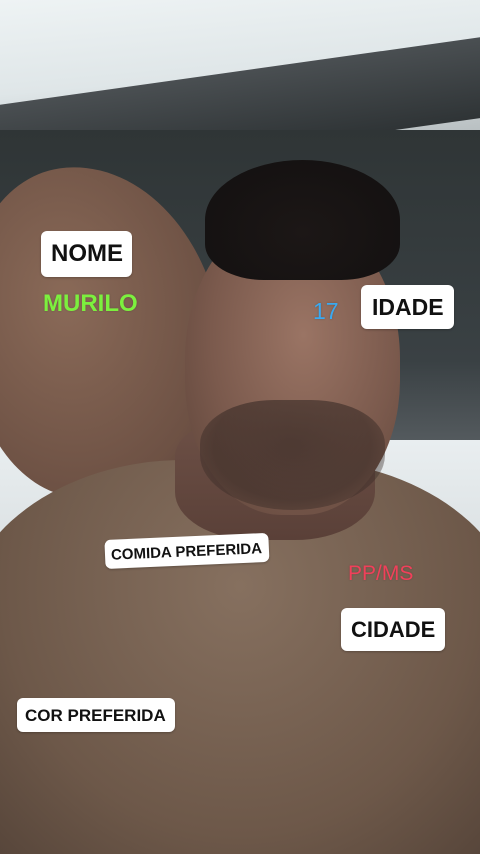 This screenshot has width=480, height=854. What do you see at coordinates (393, 629) in the screenshot?
I see `cidade-label: CIDADE` at bounding box center [393, 629].